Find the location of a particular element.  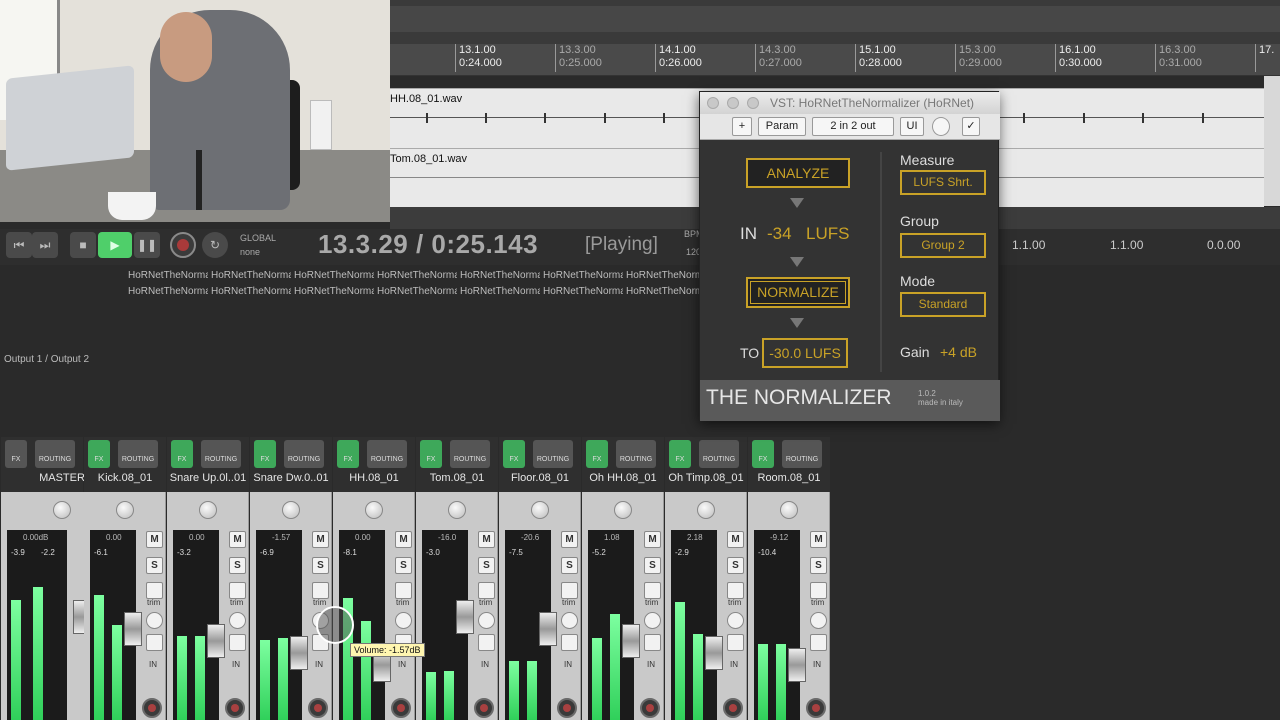

record-button is located at coordinates (183, 245).